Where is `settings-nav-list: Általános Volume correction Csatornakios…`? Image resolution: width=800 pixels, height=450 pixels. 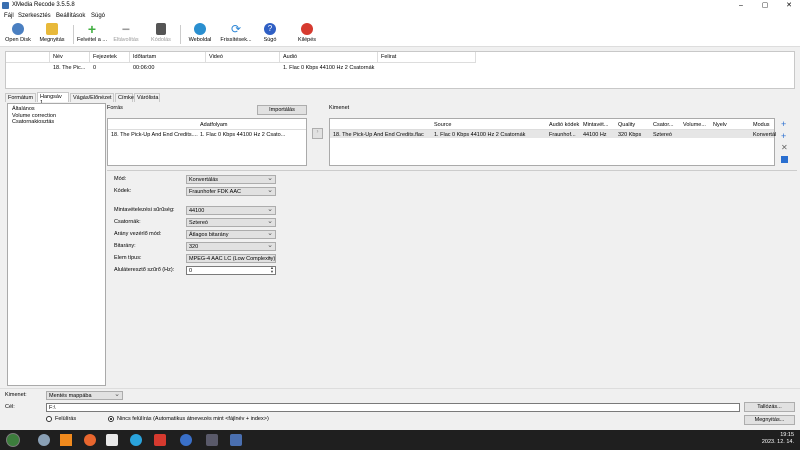 settings-nav-list: Általános Volume correction Csatornakios… is located at coordinates (56, 244).